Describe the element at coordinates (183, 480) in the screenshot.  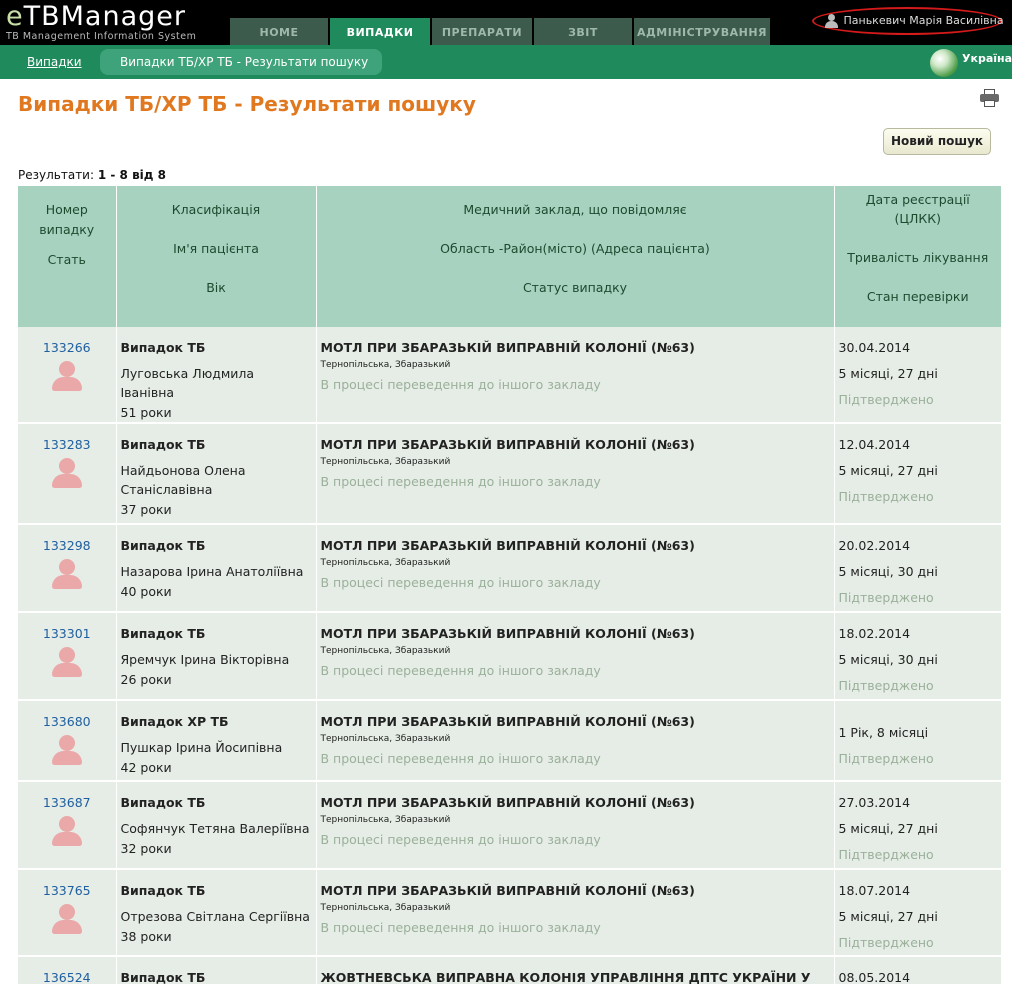
I see `patient-name: Найдьонова Олена Станіславівна` at that location.